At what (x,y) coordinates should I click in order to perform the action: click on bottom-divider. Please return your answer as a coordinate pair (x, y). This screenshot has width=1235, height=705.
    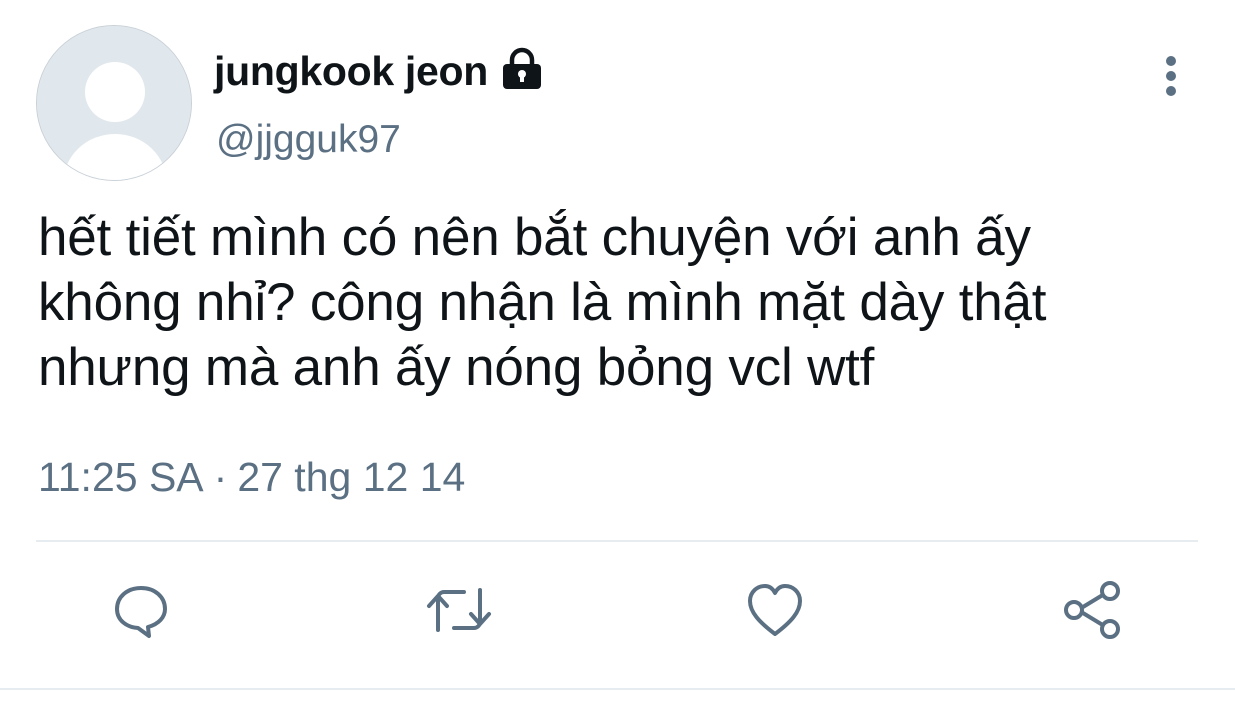
    Looking at the image, I should click on (617, 689).